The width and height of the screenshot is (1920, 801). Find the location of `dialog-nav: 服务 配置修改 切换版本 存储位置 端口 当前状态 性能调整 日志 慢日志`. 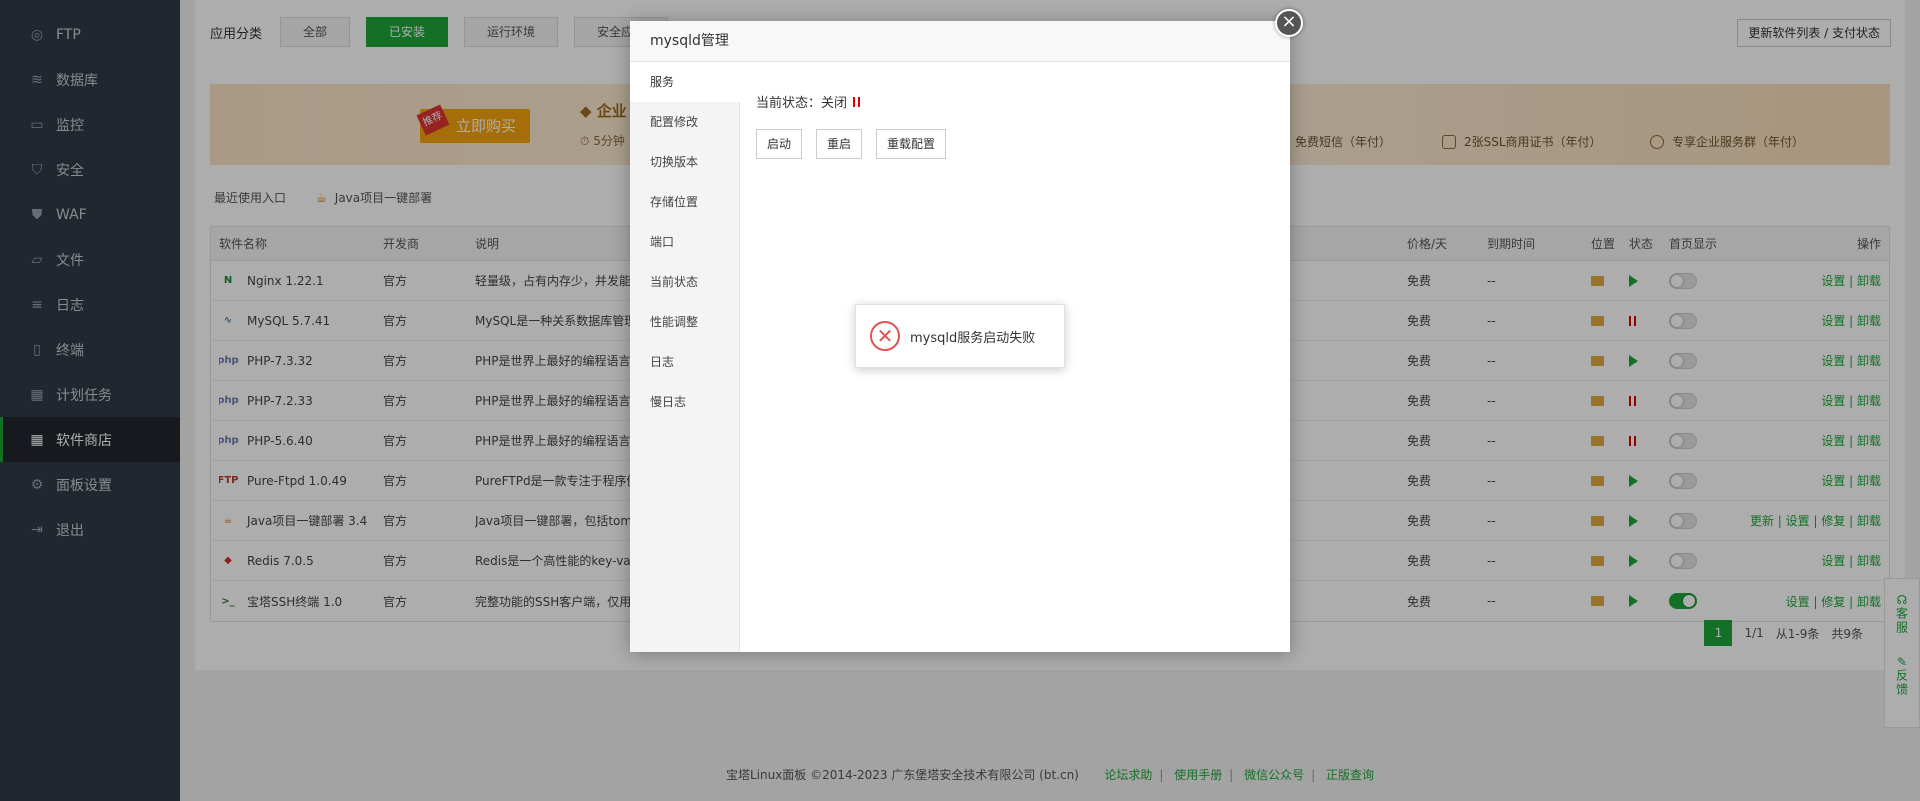

dialog-nav: 服务 配置修改 切换版本 存储位置 端口 当前状态 性能调整 日志 慢日志 is located at coordinates (685, 357).